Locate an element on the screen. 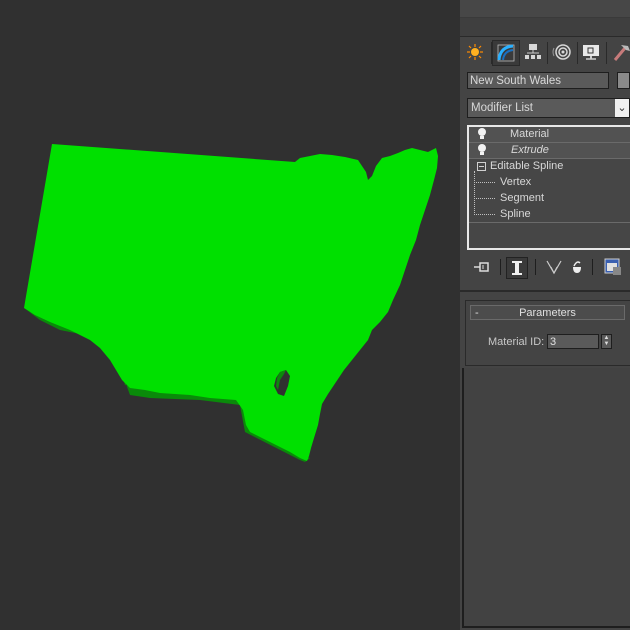  tab-motion is located at coordinates (562, 52).